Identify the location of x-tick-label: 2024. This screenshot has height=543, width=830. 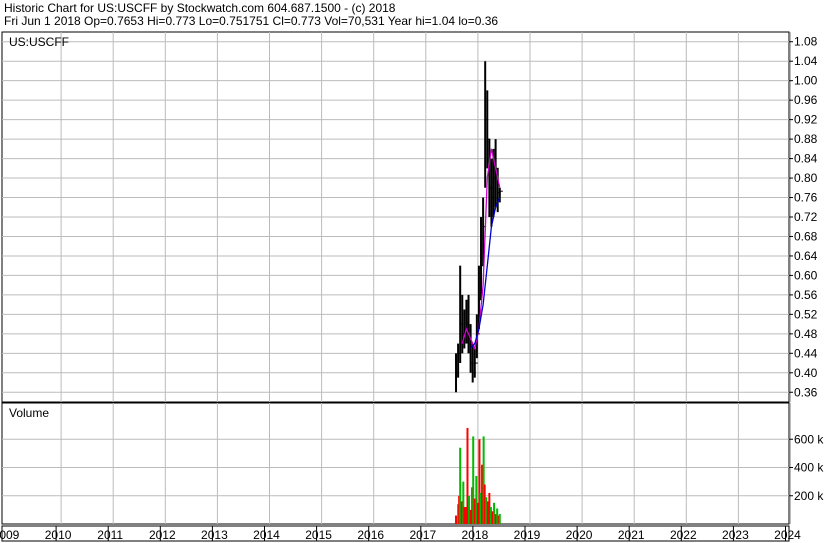
(787, 535).